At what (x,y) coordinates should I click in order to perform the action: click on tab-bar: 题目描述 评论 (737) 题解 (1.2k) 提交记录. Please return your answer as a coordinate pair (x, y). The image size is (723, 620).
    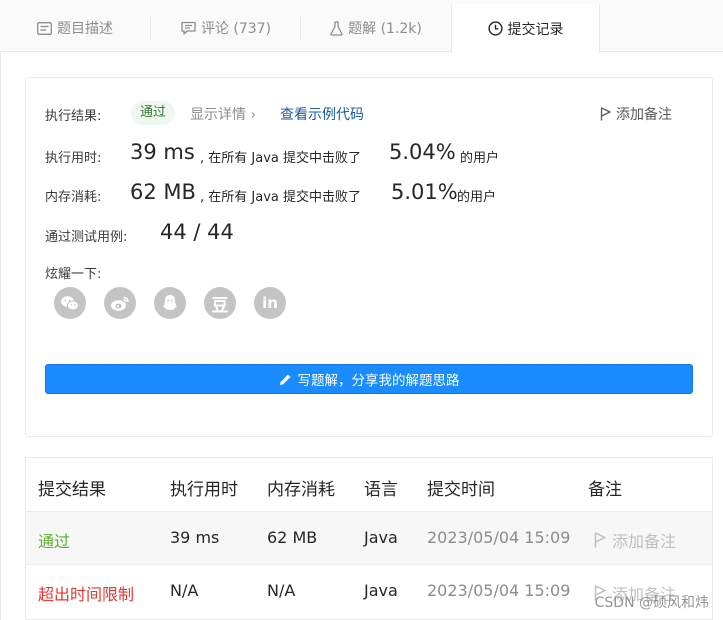
    Looking at the image, I should click on (361, 26).